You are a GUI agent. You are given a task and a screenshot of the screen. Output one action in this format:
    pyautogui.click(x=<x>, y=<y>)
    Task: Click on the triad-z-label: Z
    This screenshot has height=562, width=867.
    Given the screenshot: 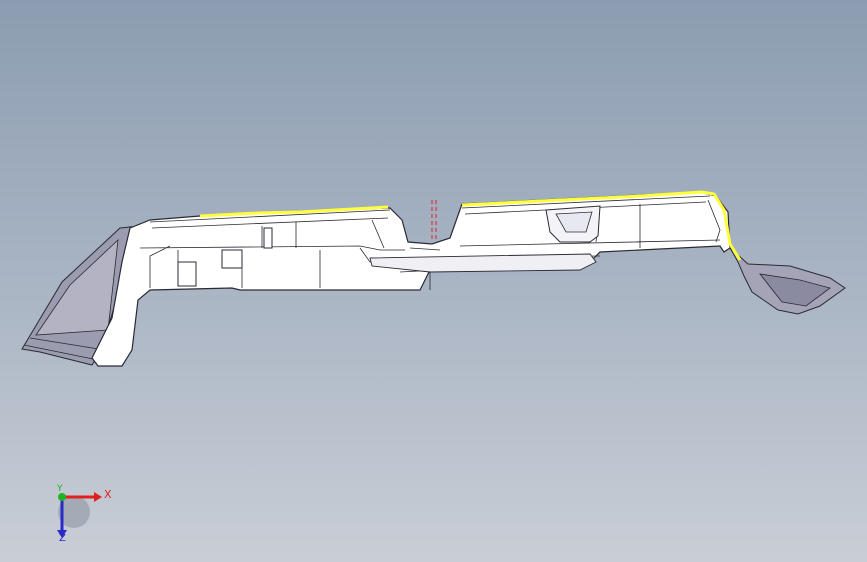 What is the action you would take?
    pyautogui.click(x=62, y=538)
    